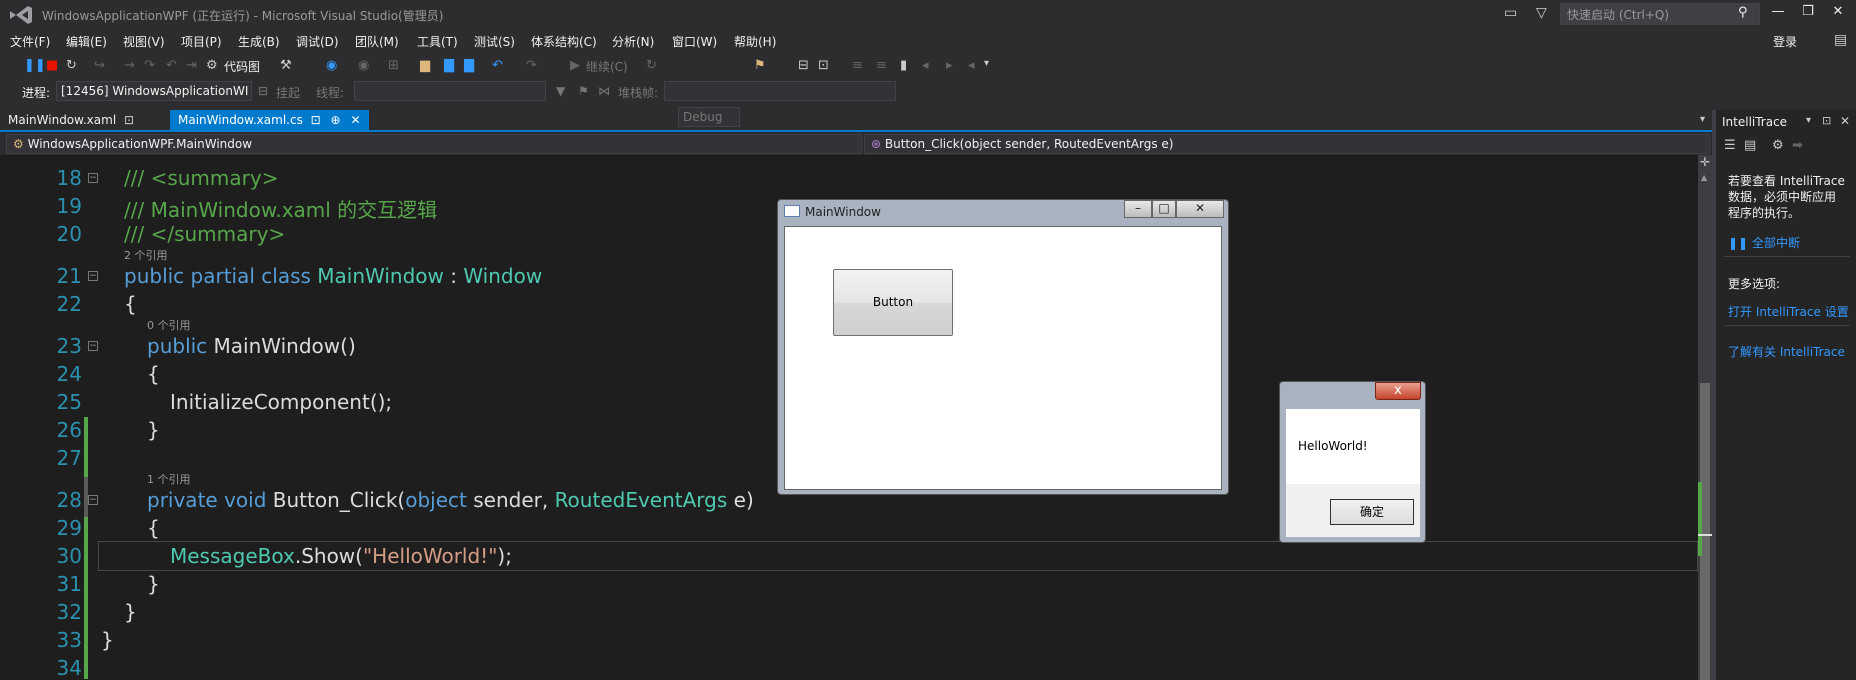  Describe the element at coordinates (1845, 121) in the screenshot. I see `panel-close-icon: ✕` at that location.